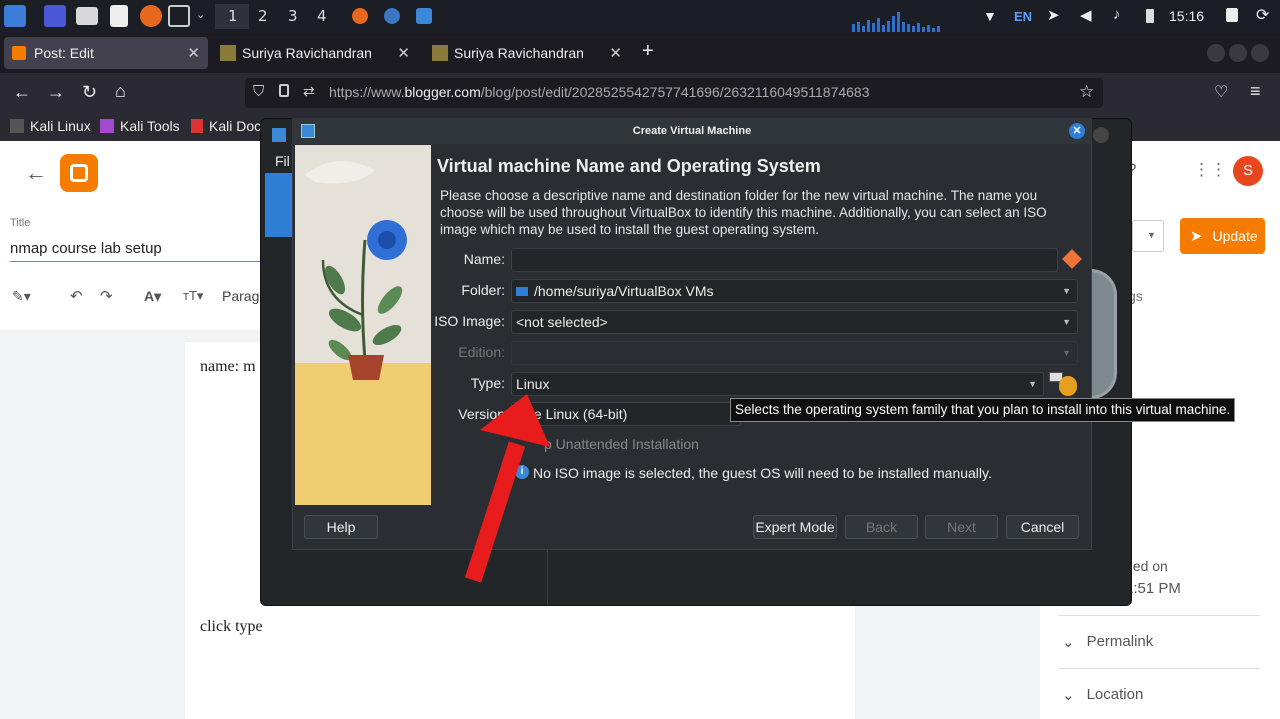 The width and height of the screenshot is (1280, 719). Describe the element at coordinates (228, 366) in the screenshot. I see `post-body-line-1: name: m` at that location.